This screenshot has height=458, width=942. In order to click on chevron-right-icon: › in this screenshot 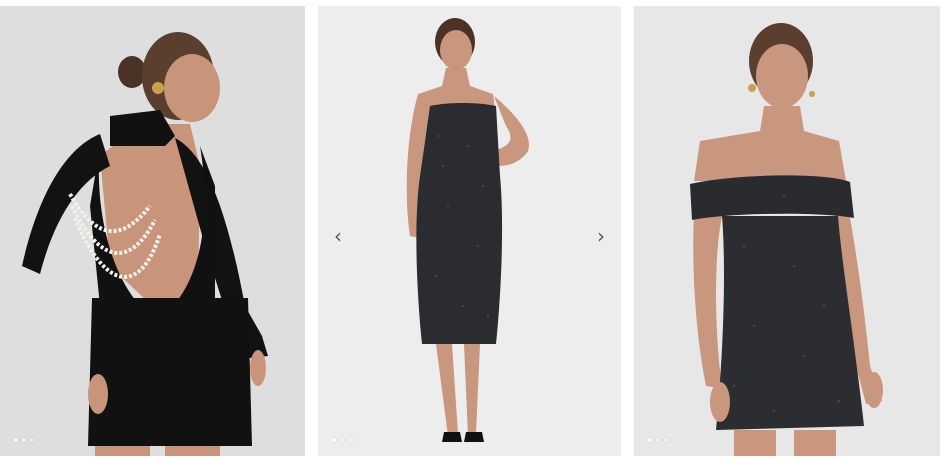, I will do `click(601, 236)`.